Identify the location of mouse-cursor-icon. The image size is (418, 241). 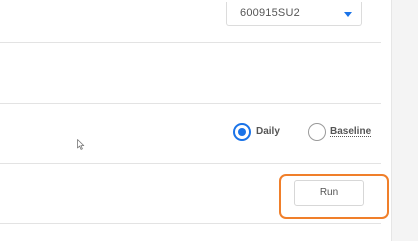
(81, 144).